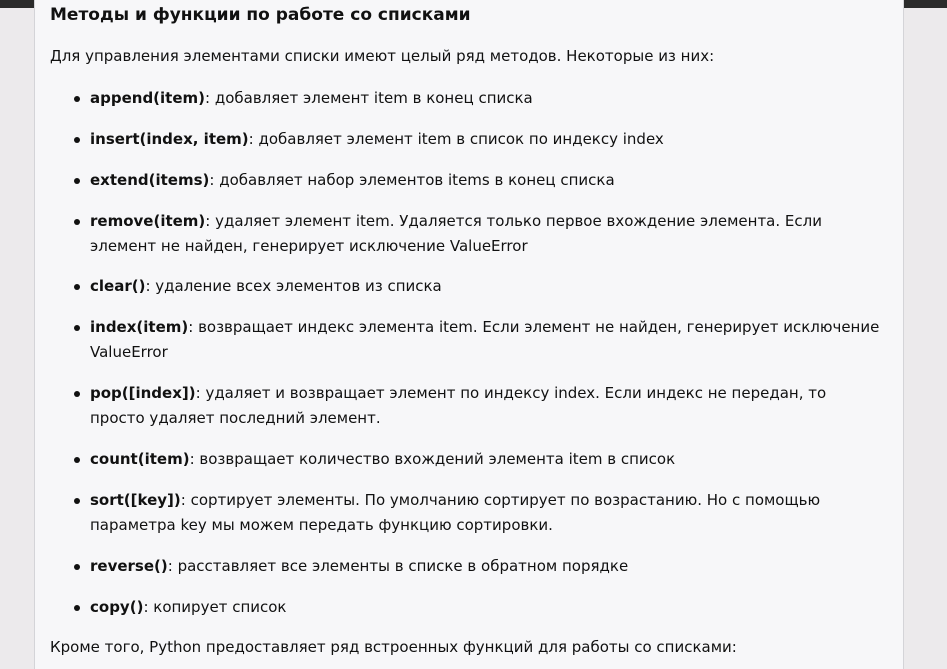 The image size is (947, 669). What do you see at coordinates (140, 459) in the screenshot?
I see `method-name: count(item)` at bounding box center [140, 459].